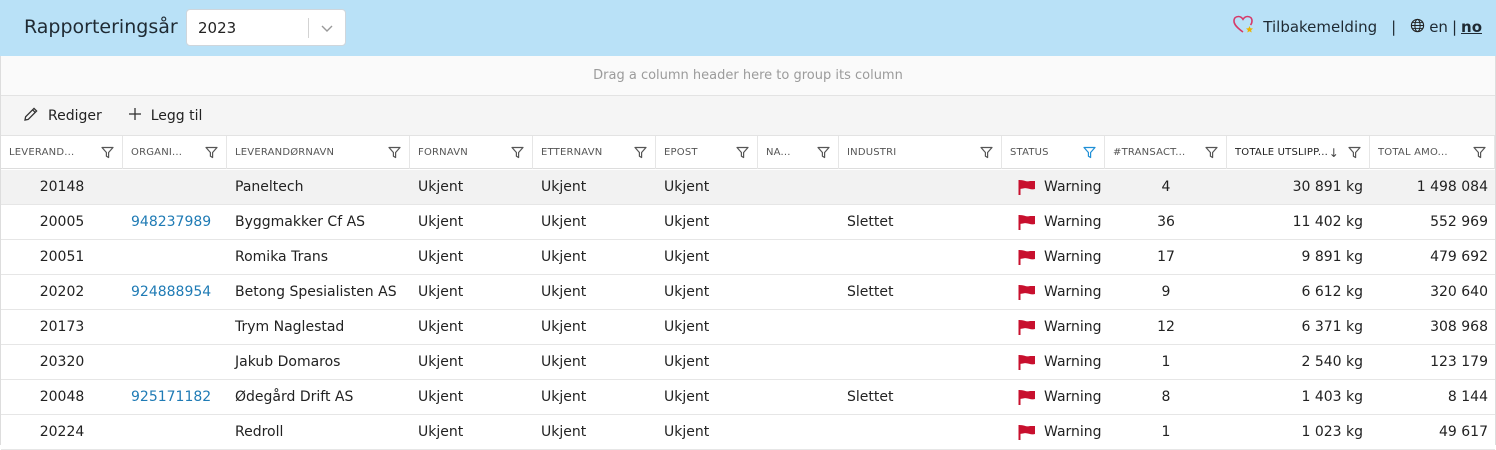  I want to click on cell-status: Warning, so click(1053, 397).